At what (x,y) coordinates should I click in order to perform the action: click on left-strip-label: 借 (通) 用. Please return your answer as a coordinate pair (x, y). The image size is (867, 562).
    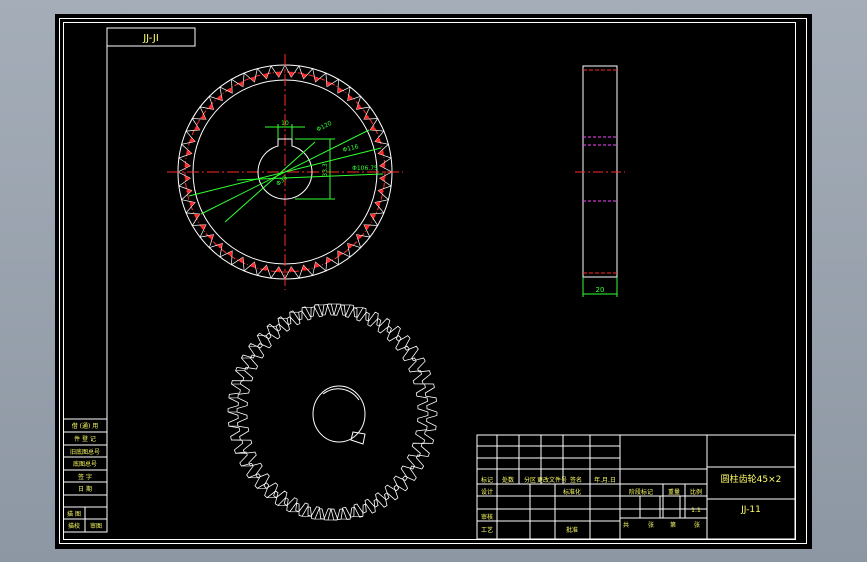
    Looking at the image, I should click on (85, 426).